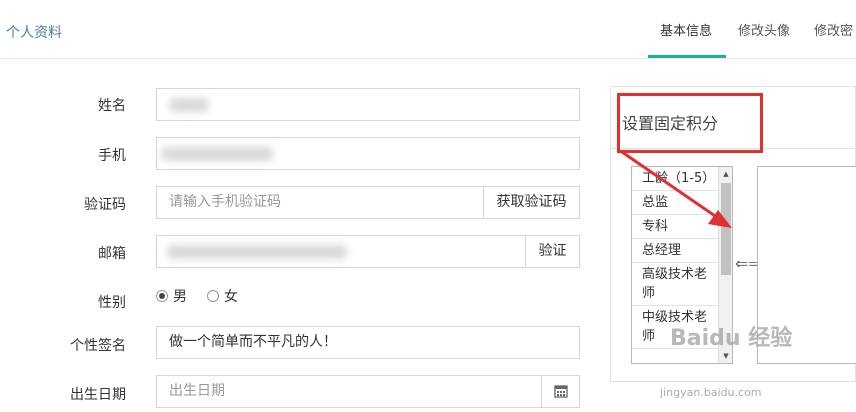  Describe the element at coordinates (675, 251) in the screenshot. I see `list-item: 总经理` at that location.